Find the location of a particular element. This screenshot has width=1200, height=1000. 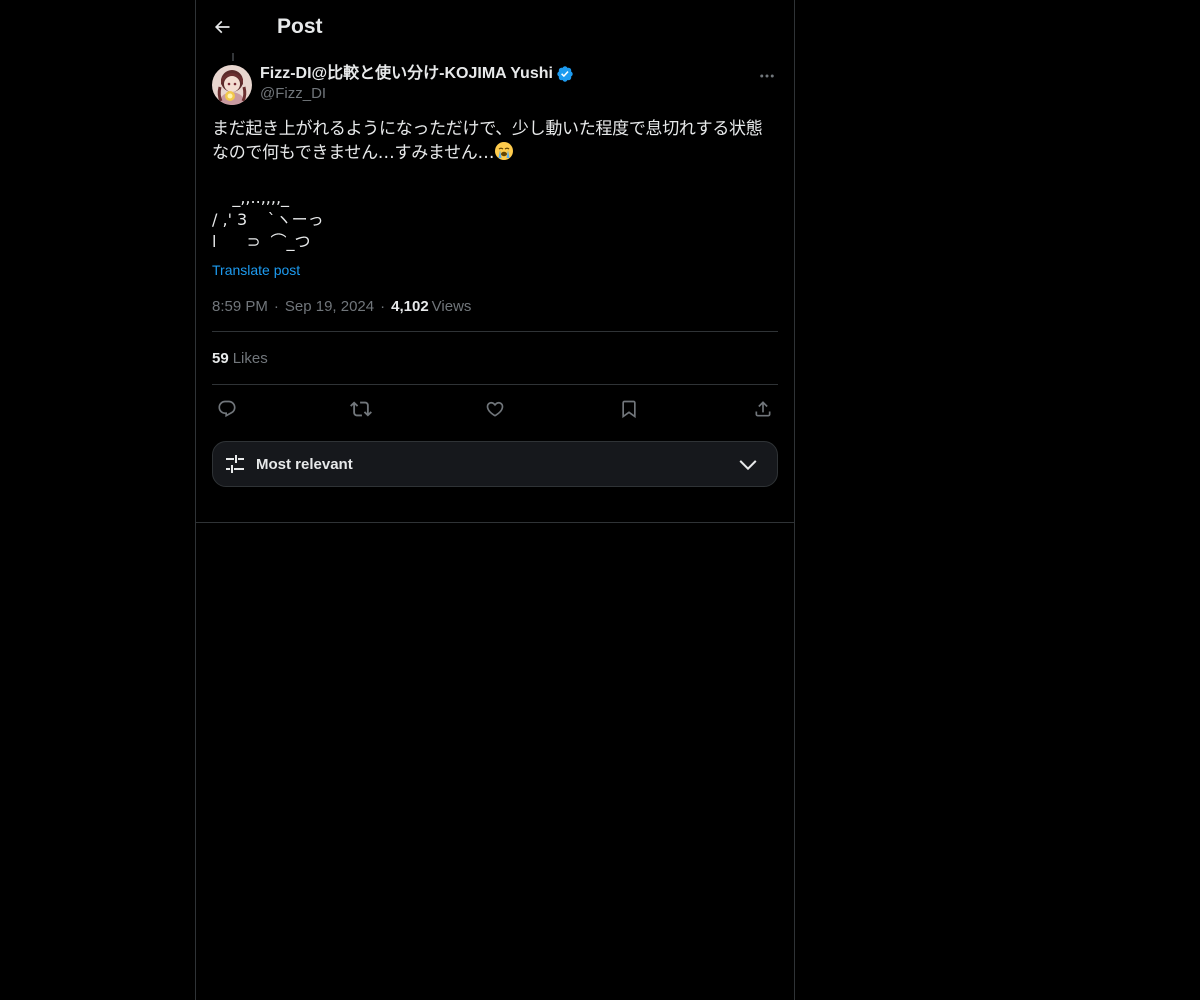

avatar is located at coordinates (232, 85).